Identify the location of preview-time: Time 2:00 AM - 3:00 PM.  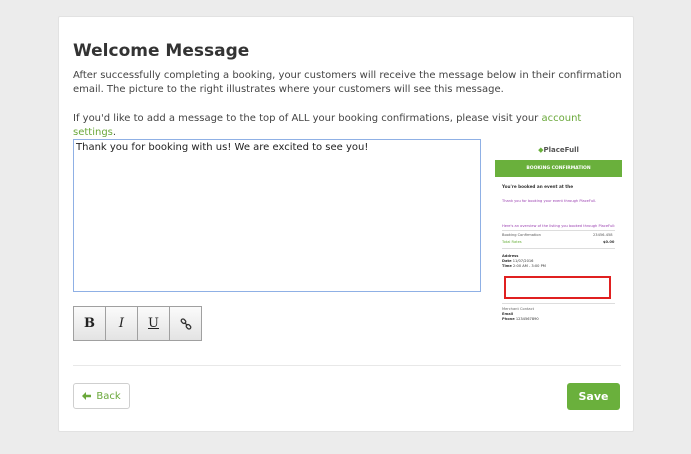
(524, 266).